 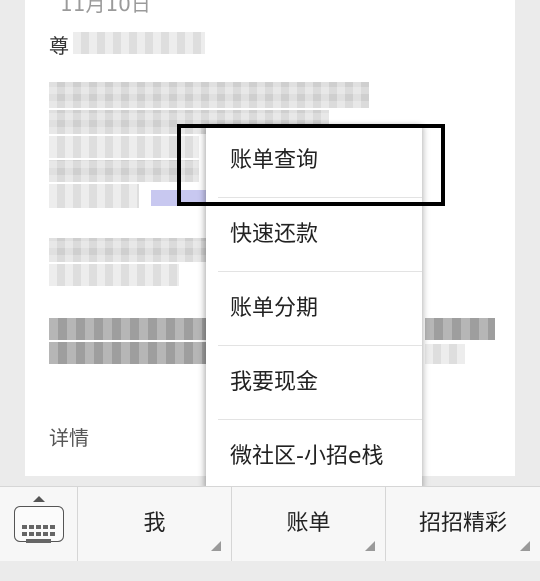 What do you see at coordinates (314, 234) in the screenshot?
I see `menu-item-quick-repay: 快速还款` at bounding box center [314, 234].